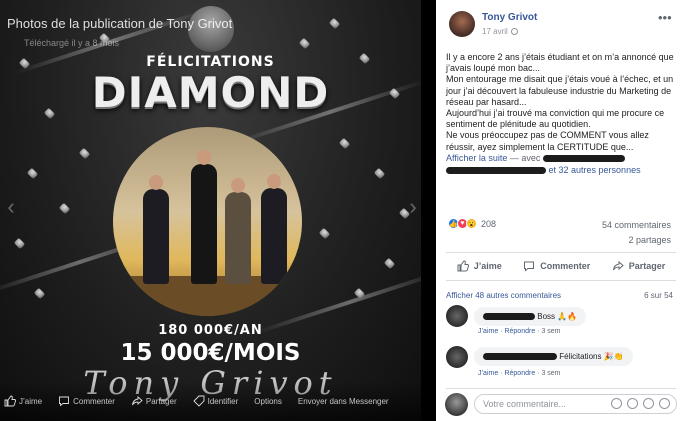  I want to click on viewer-comment-button: Commenter, so click(86, 401).